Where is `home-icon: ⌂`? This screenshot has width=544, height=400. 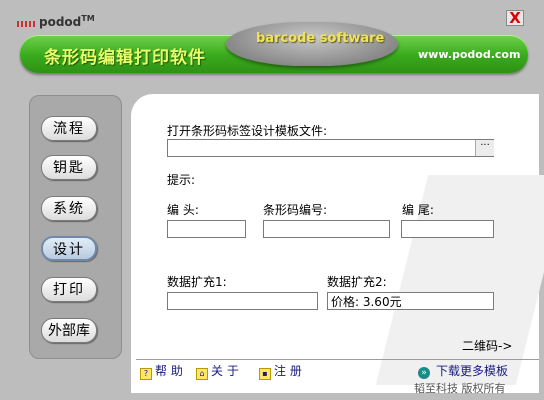
home-icon: ⌂ is located at coordinates (202, 374).